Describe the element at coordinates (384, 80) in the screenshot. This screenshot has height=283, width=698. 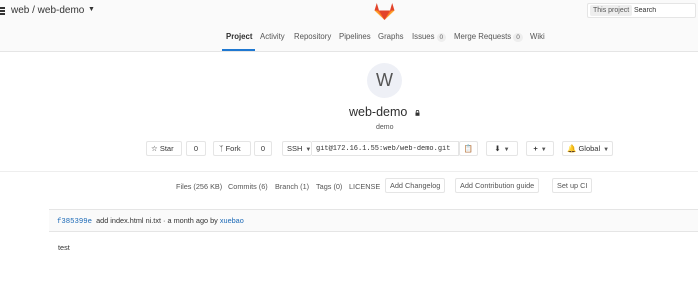
I see `project-avatar: W` at that location.